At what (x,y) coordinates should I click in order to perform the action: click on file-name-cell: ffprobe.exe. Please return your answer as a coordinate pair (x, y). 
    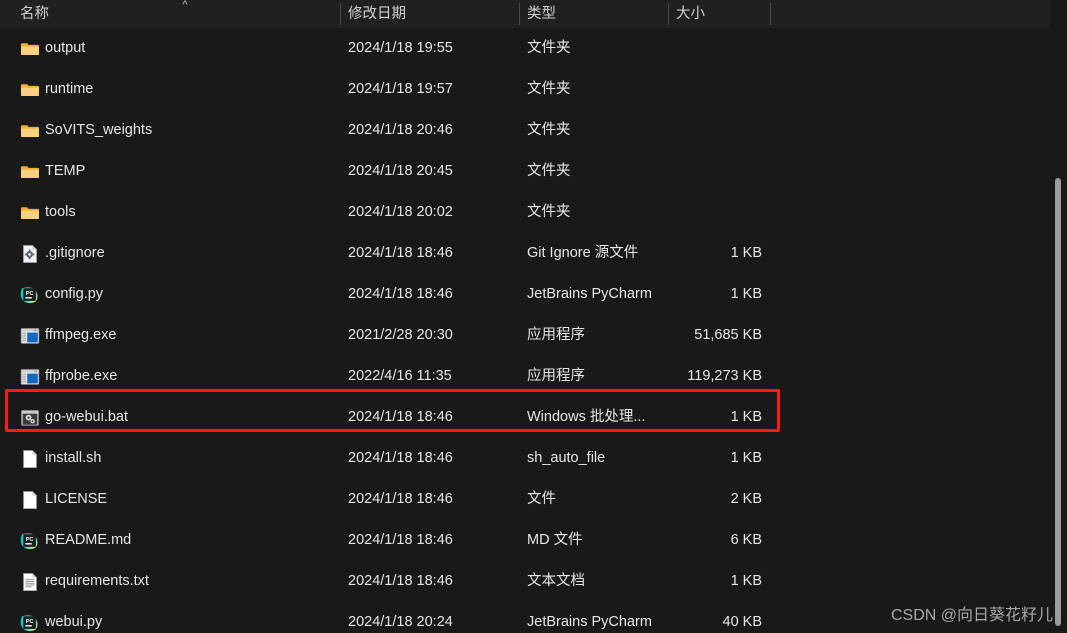
    Looking at the image, I should click on (81, 376).